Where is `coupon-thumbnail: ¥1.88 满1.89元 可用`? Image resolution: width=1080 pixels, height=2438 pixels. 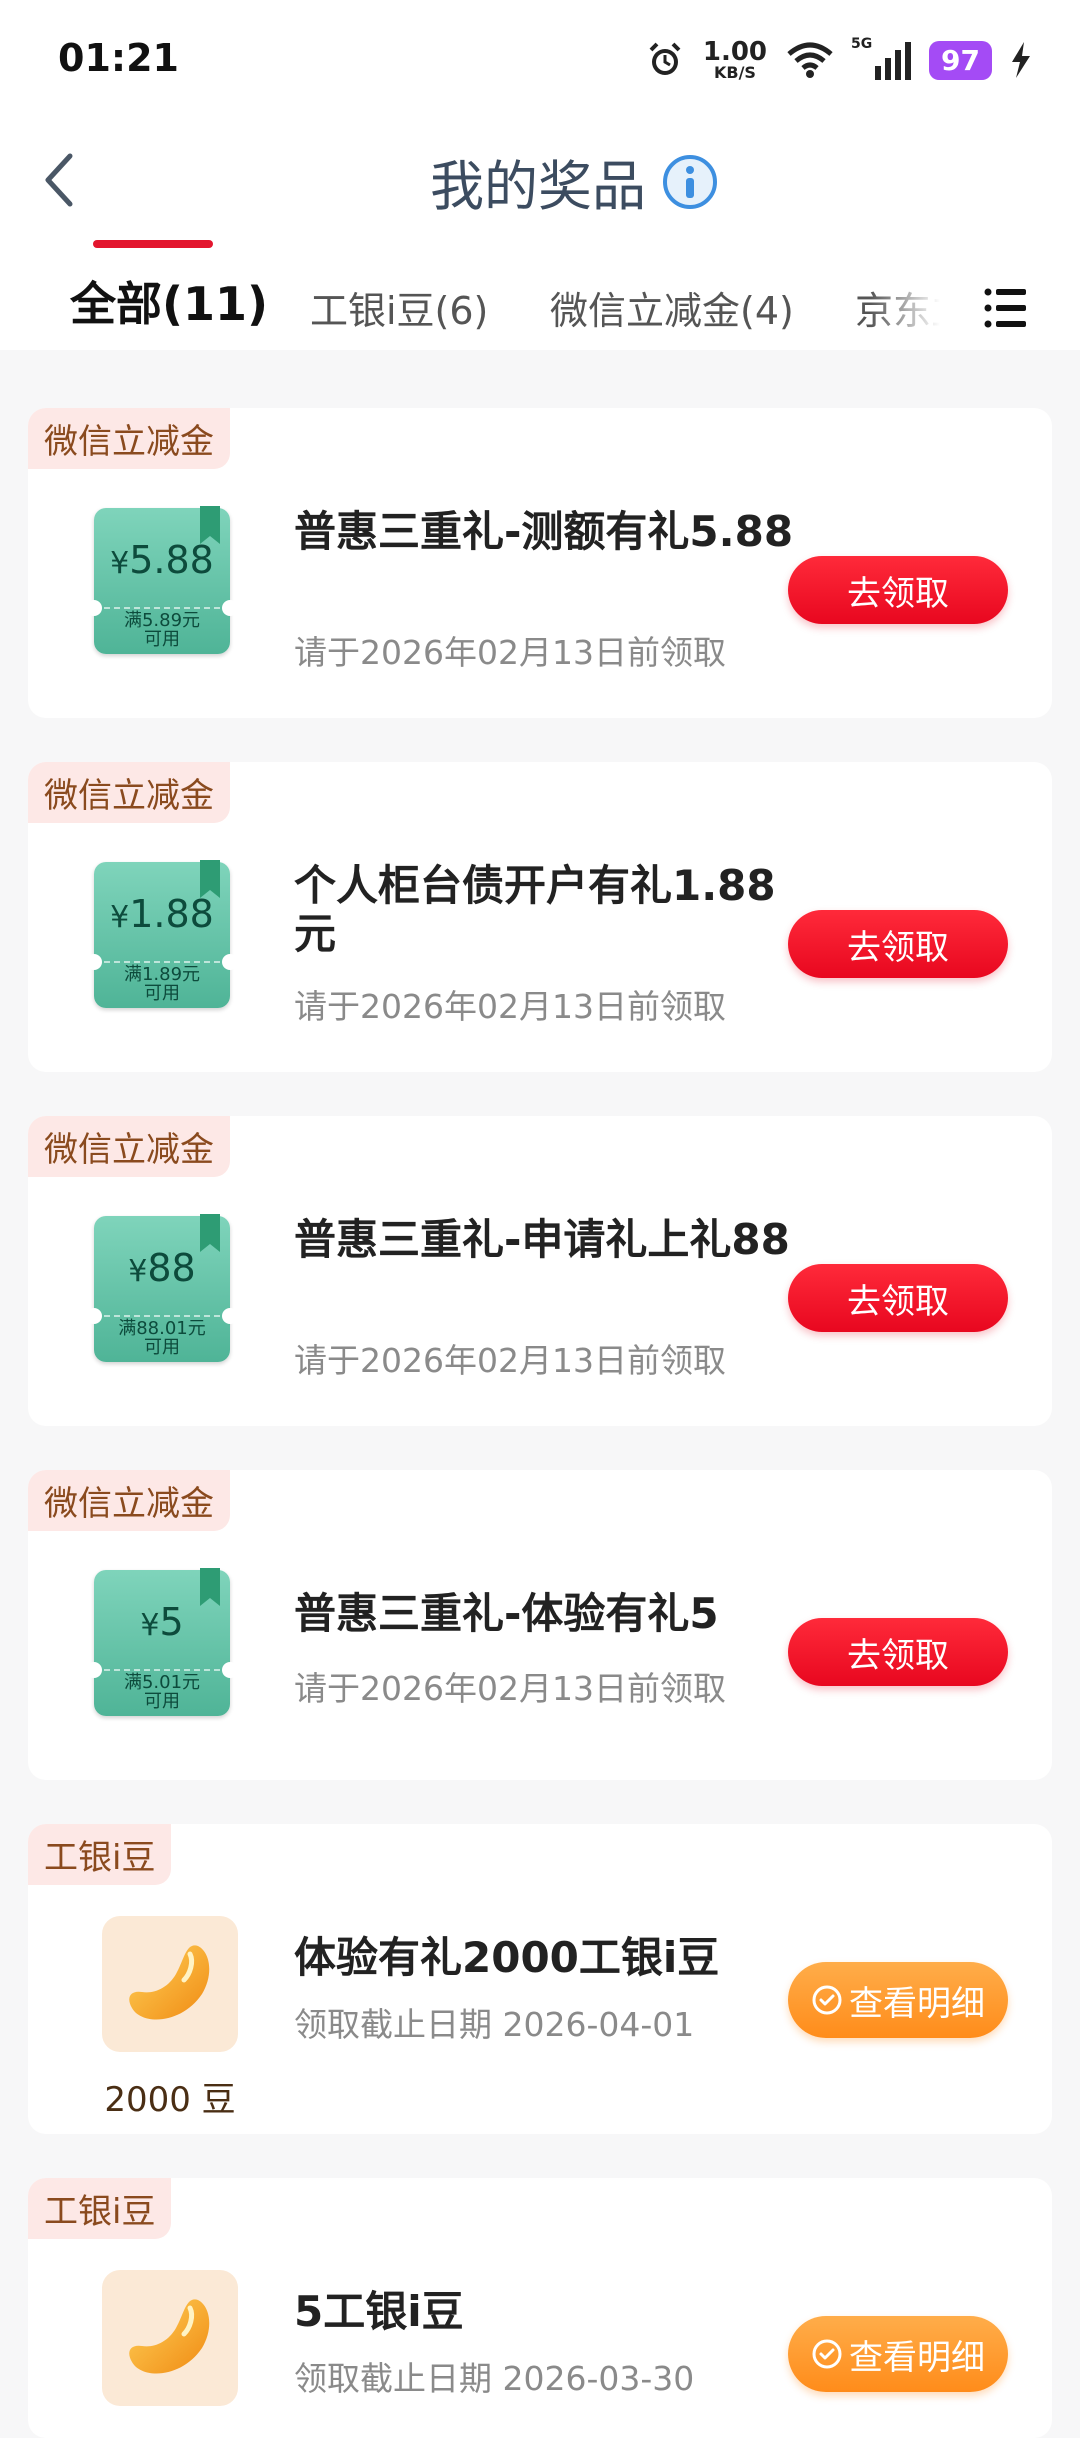
coupon-thumbnail: ¥1.88 满1.89元 可用 is located at coordinates (162, 934).